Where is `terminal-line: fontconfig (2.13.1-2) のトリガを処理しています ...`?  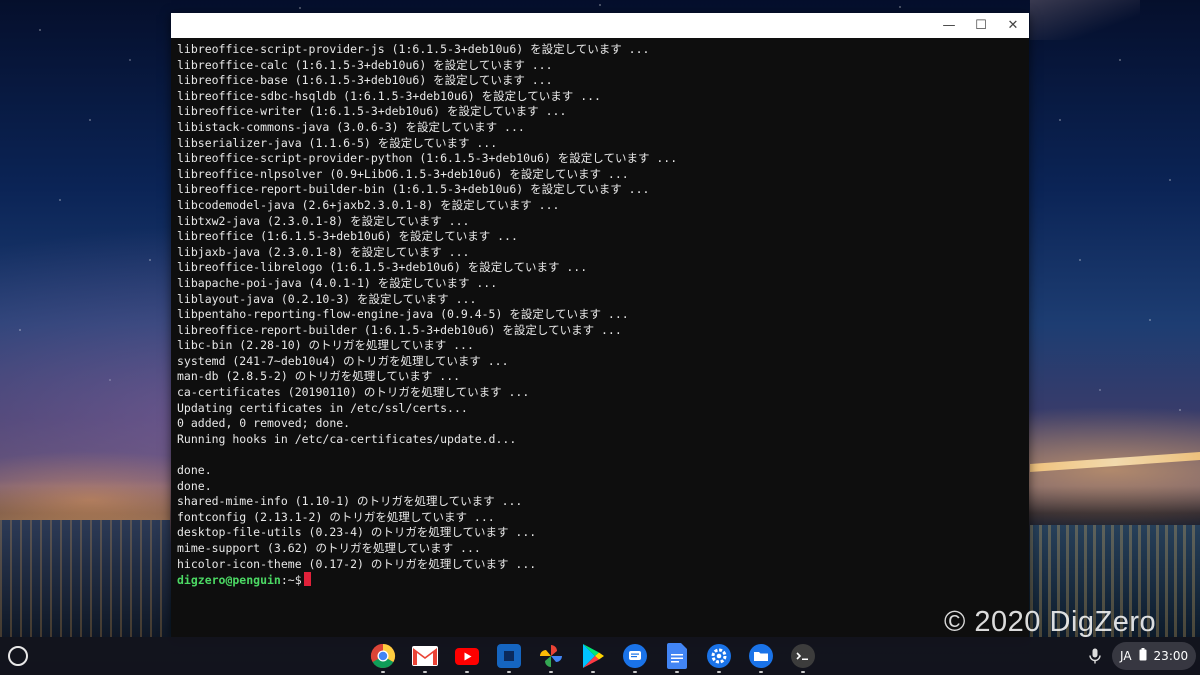
terminal-line: fontconfig (2.13.1-2) のトリガを処理しています ... is located at coordinates (336, 516).